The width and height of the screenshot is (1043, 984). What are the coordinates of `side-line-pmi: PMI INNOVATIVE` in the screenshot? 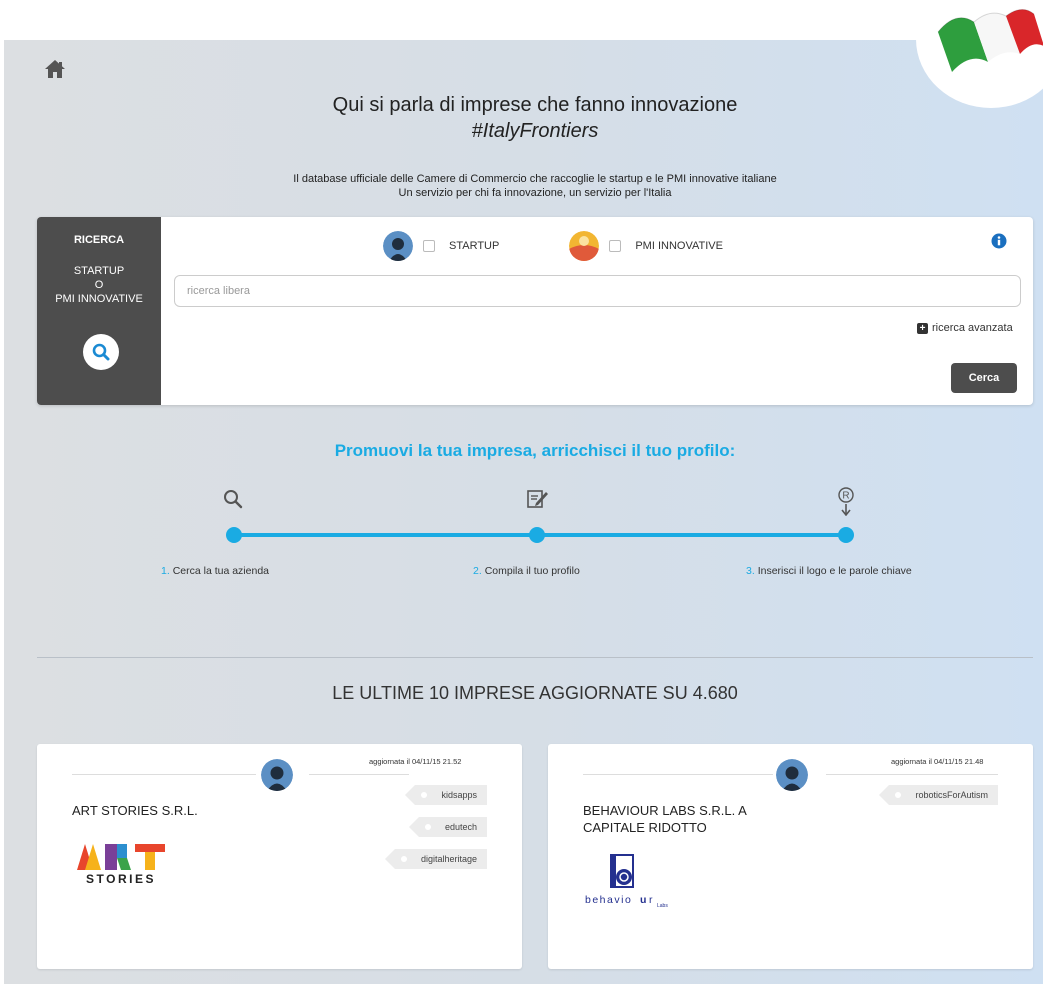 It's located at (99, 299).